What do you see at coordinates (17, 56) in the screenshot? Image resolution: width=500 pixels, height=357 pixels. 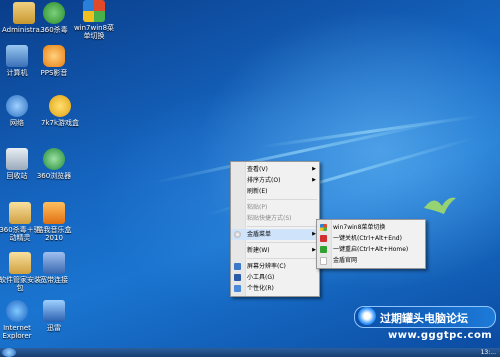 I see `computer-icon` at bounding box center [17, 56].